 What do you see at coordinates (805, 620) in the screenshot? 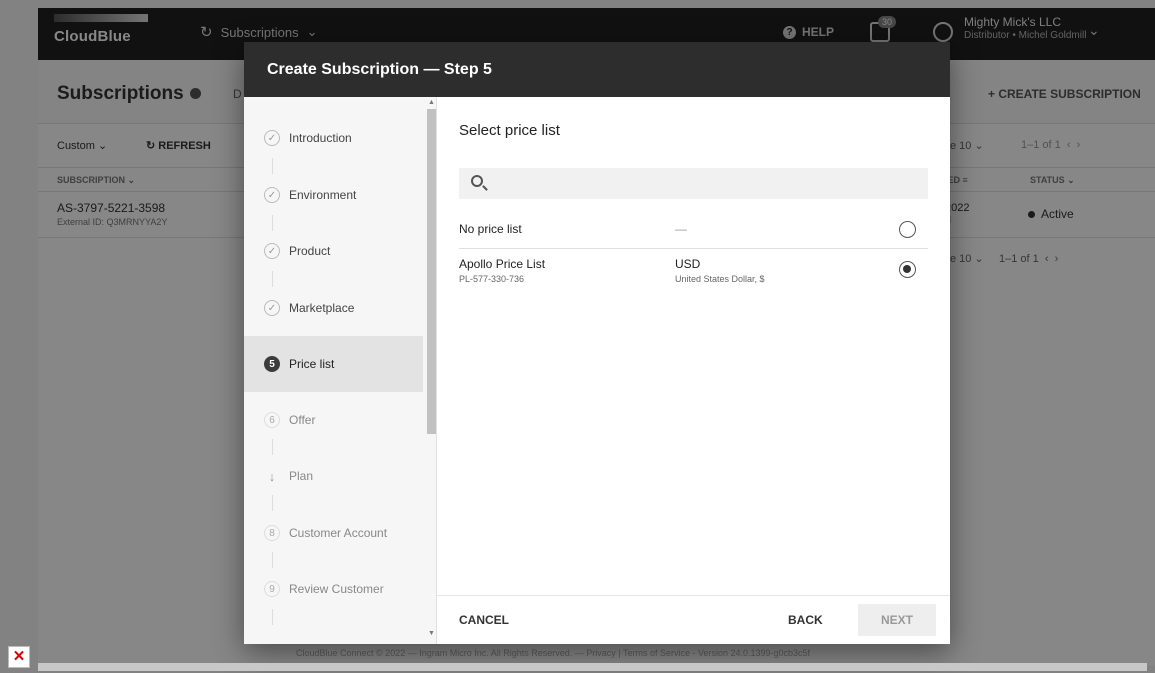
I see `back-button: BACK` at bounding box center [805, 620].